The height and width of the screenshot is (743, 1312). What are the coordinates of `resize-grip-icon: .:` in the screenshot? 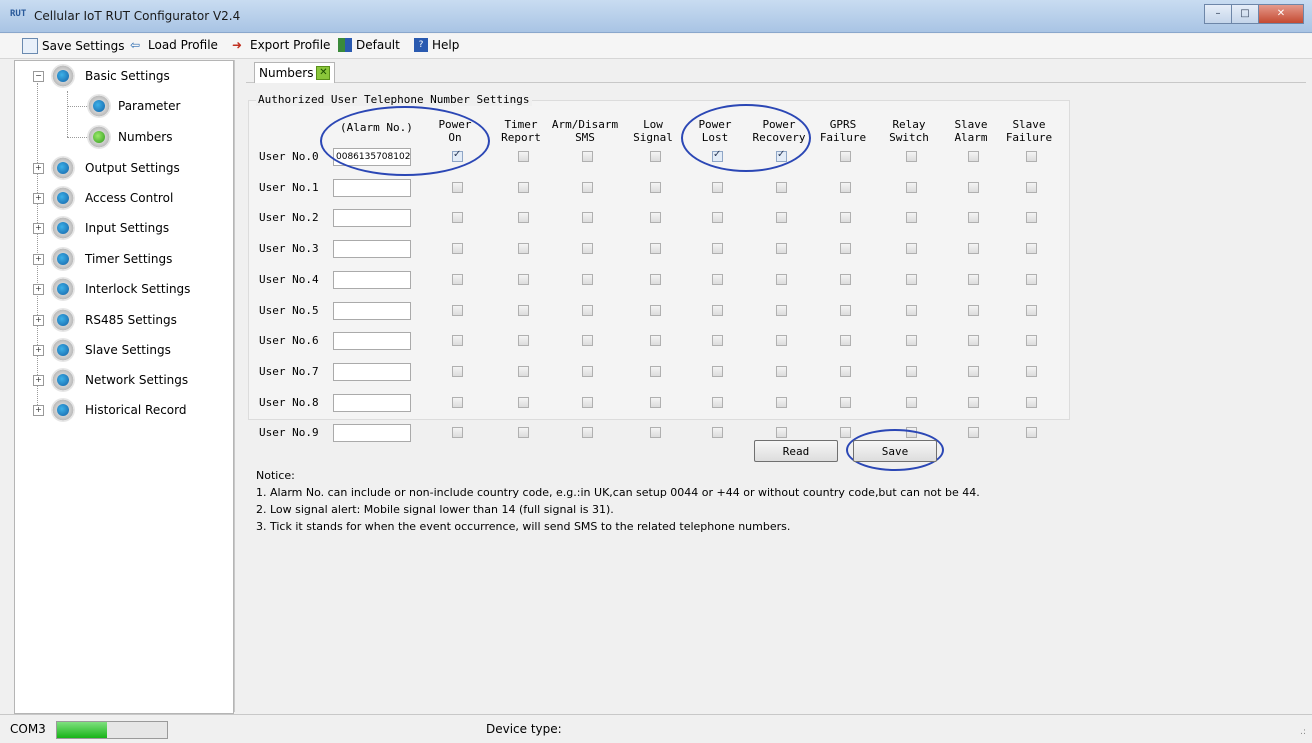 It's located at (1303, 732).